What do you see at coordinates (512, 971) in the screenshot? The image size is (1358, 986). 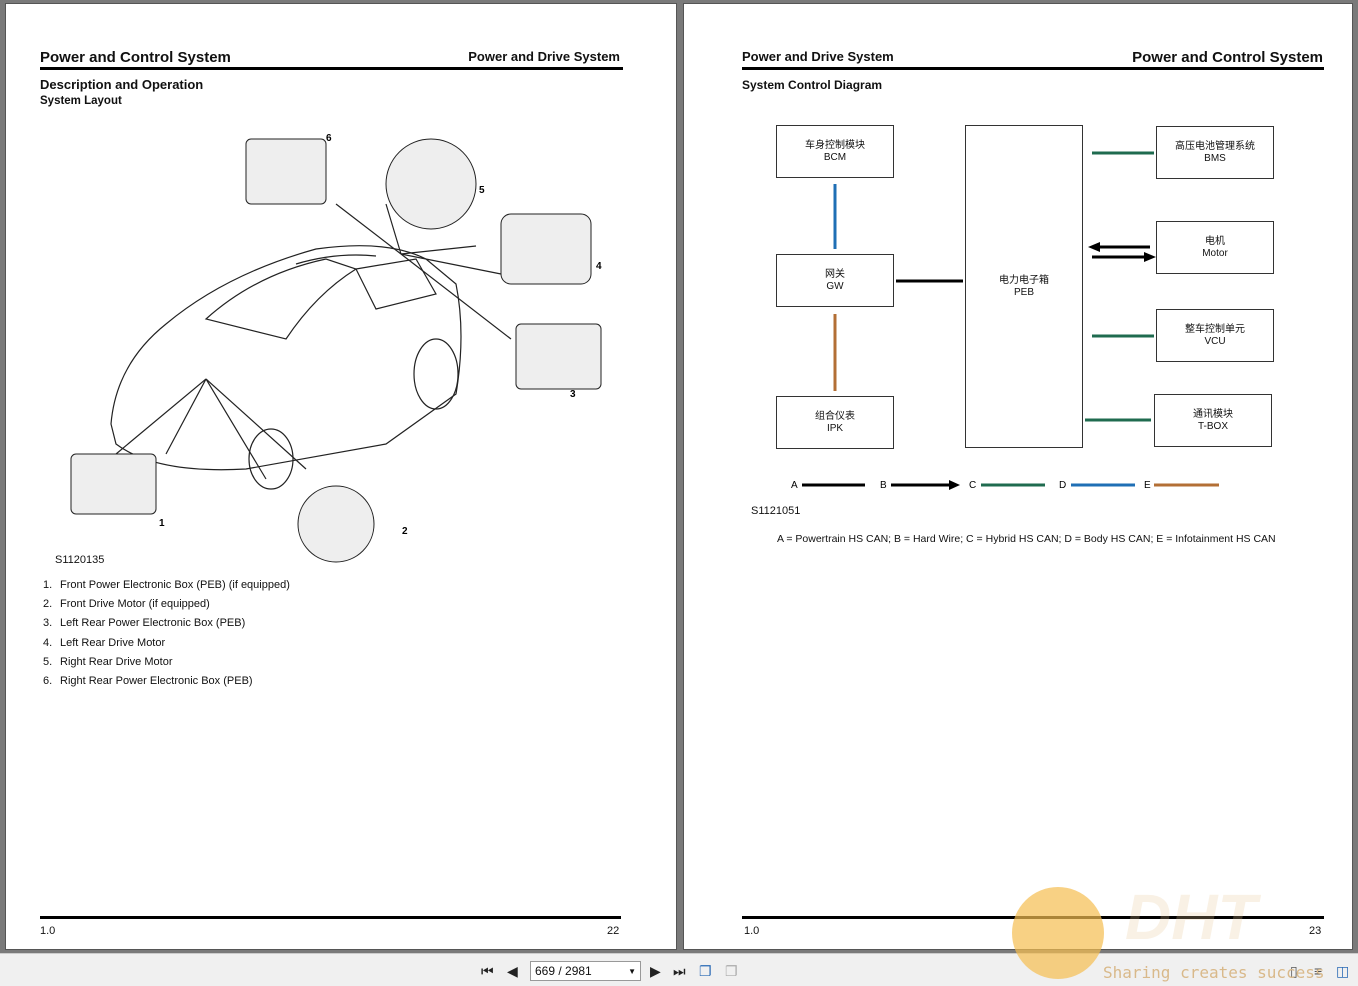 I see `prev-page-icon: ◀` at bounding box center [512, 971].